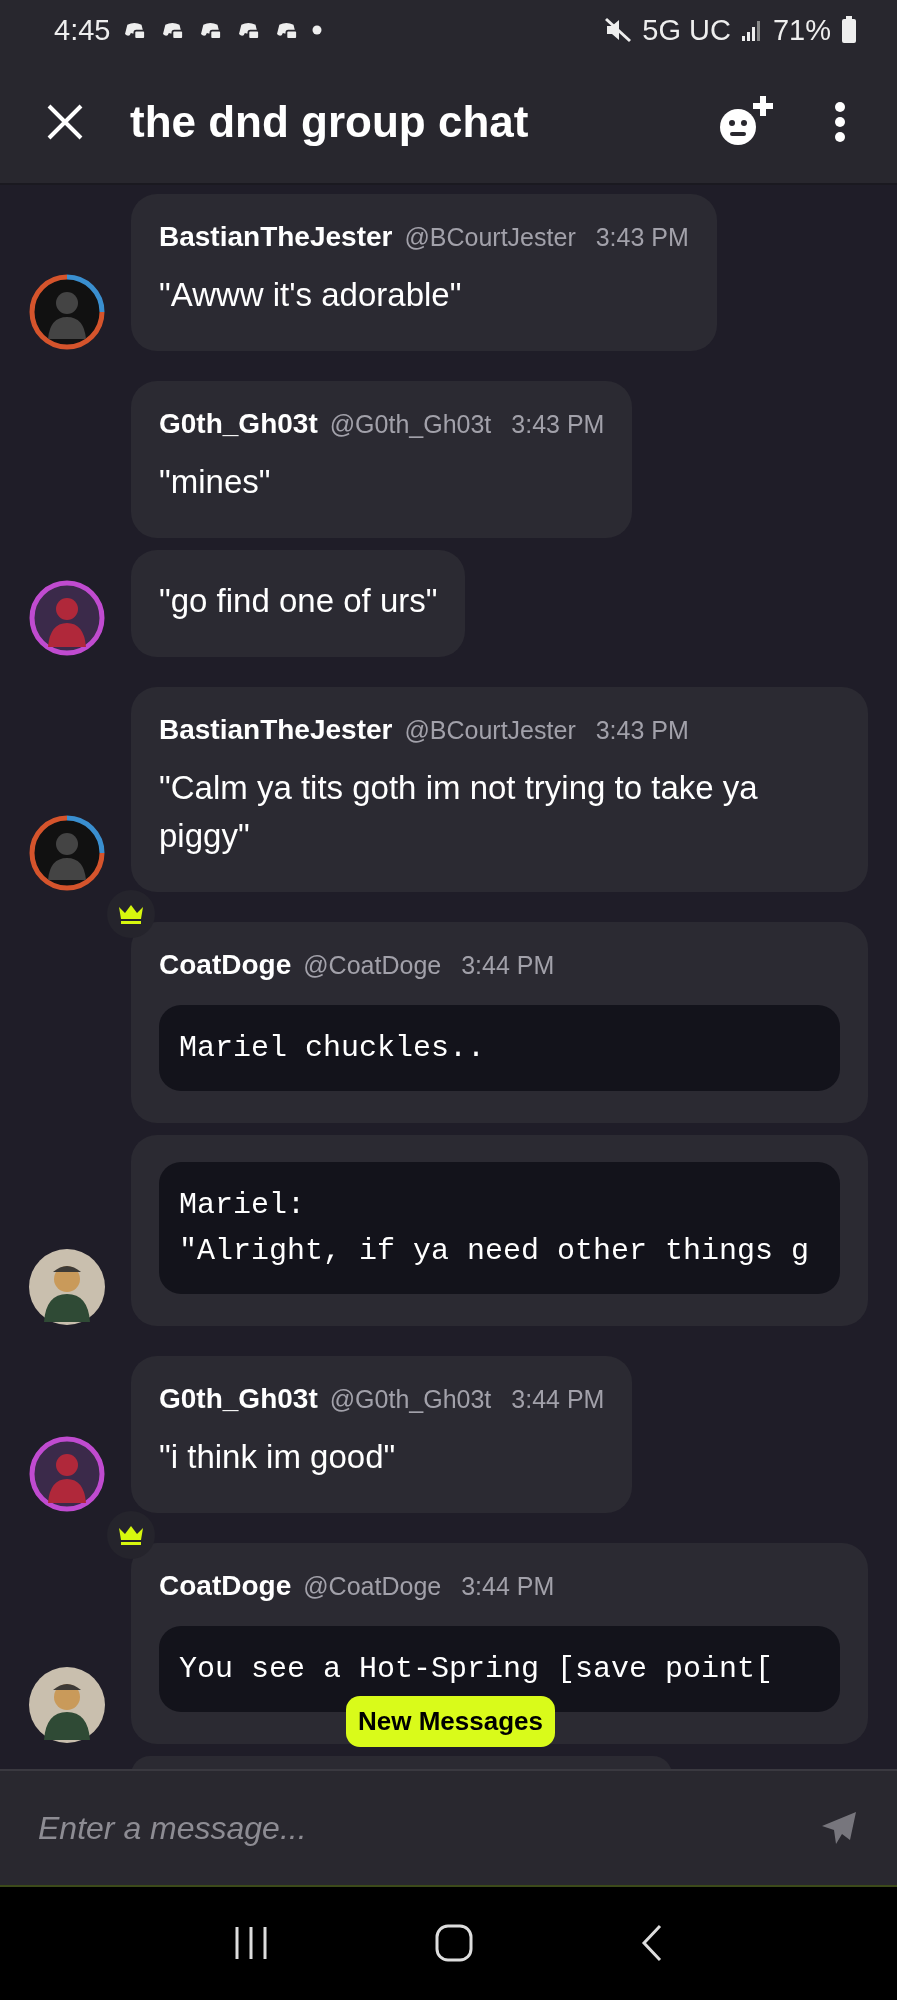 The image size is (897, 2000). What do you see at coordinates (311, 295) in the screenshot?
I see `message-text: "Awww it's adorable"` at bounding box center [311, 295].